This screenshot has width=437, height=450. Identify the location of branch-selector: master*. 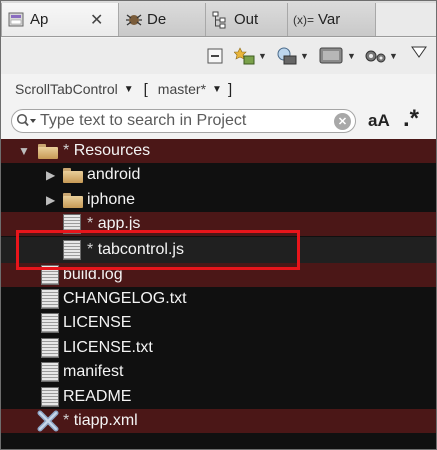
(182, 89).